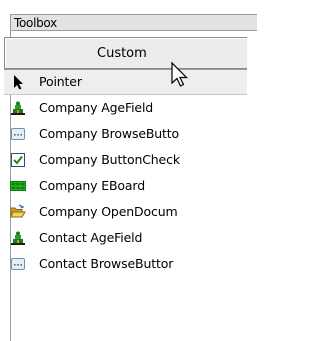 The height and width of the screenshot is (341, 320). I want to click on eboard-icon, so click(18, 186).